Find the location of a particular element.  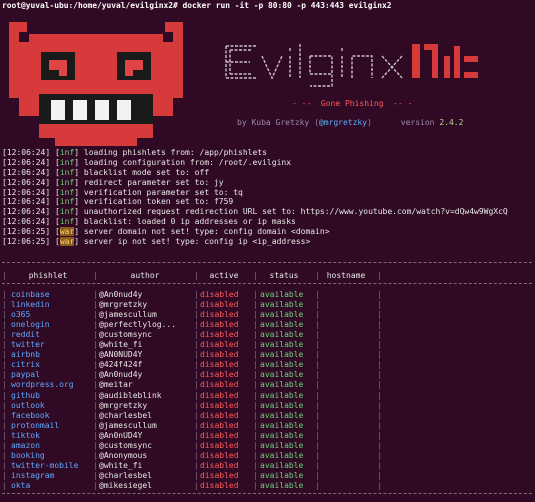

log-timestamp: [12:06:25] is located at coordinates (26, 242).